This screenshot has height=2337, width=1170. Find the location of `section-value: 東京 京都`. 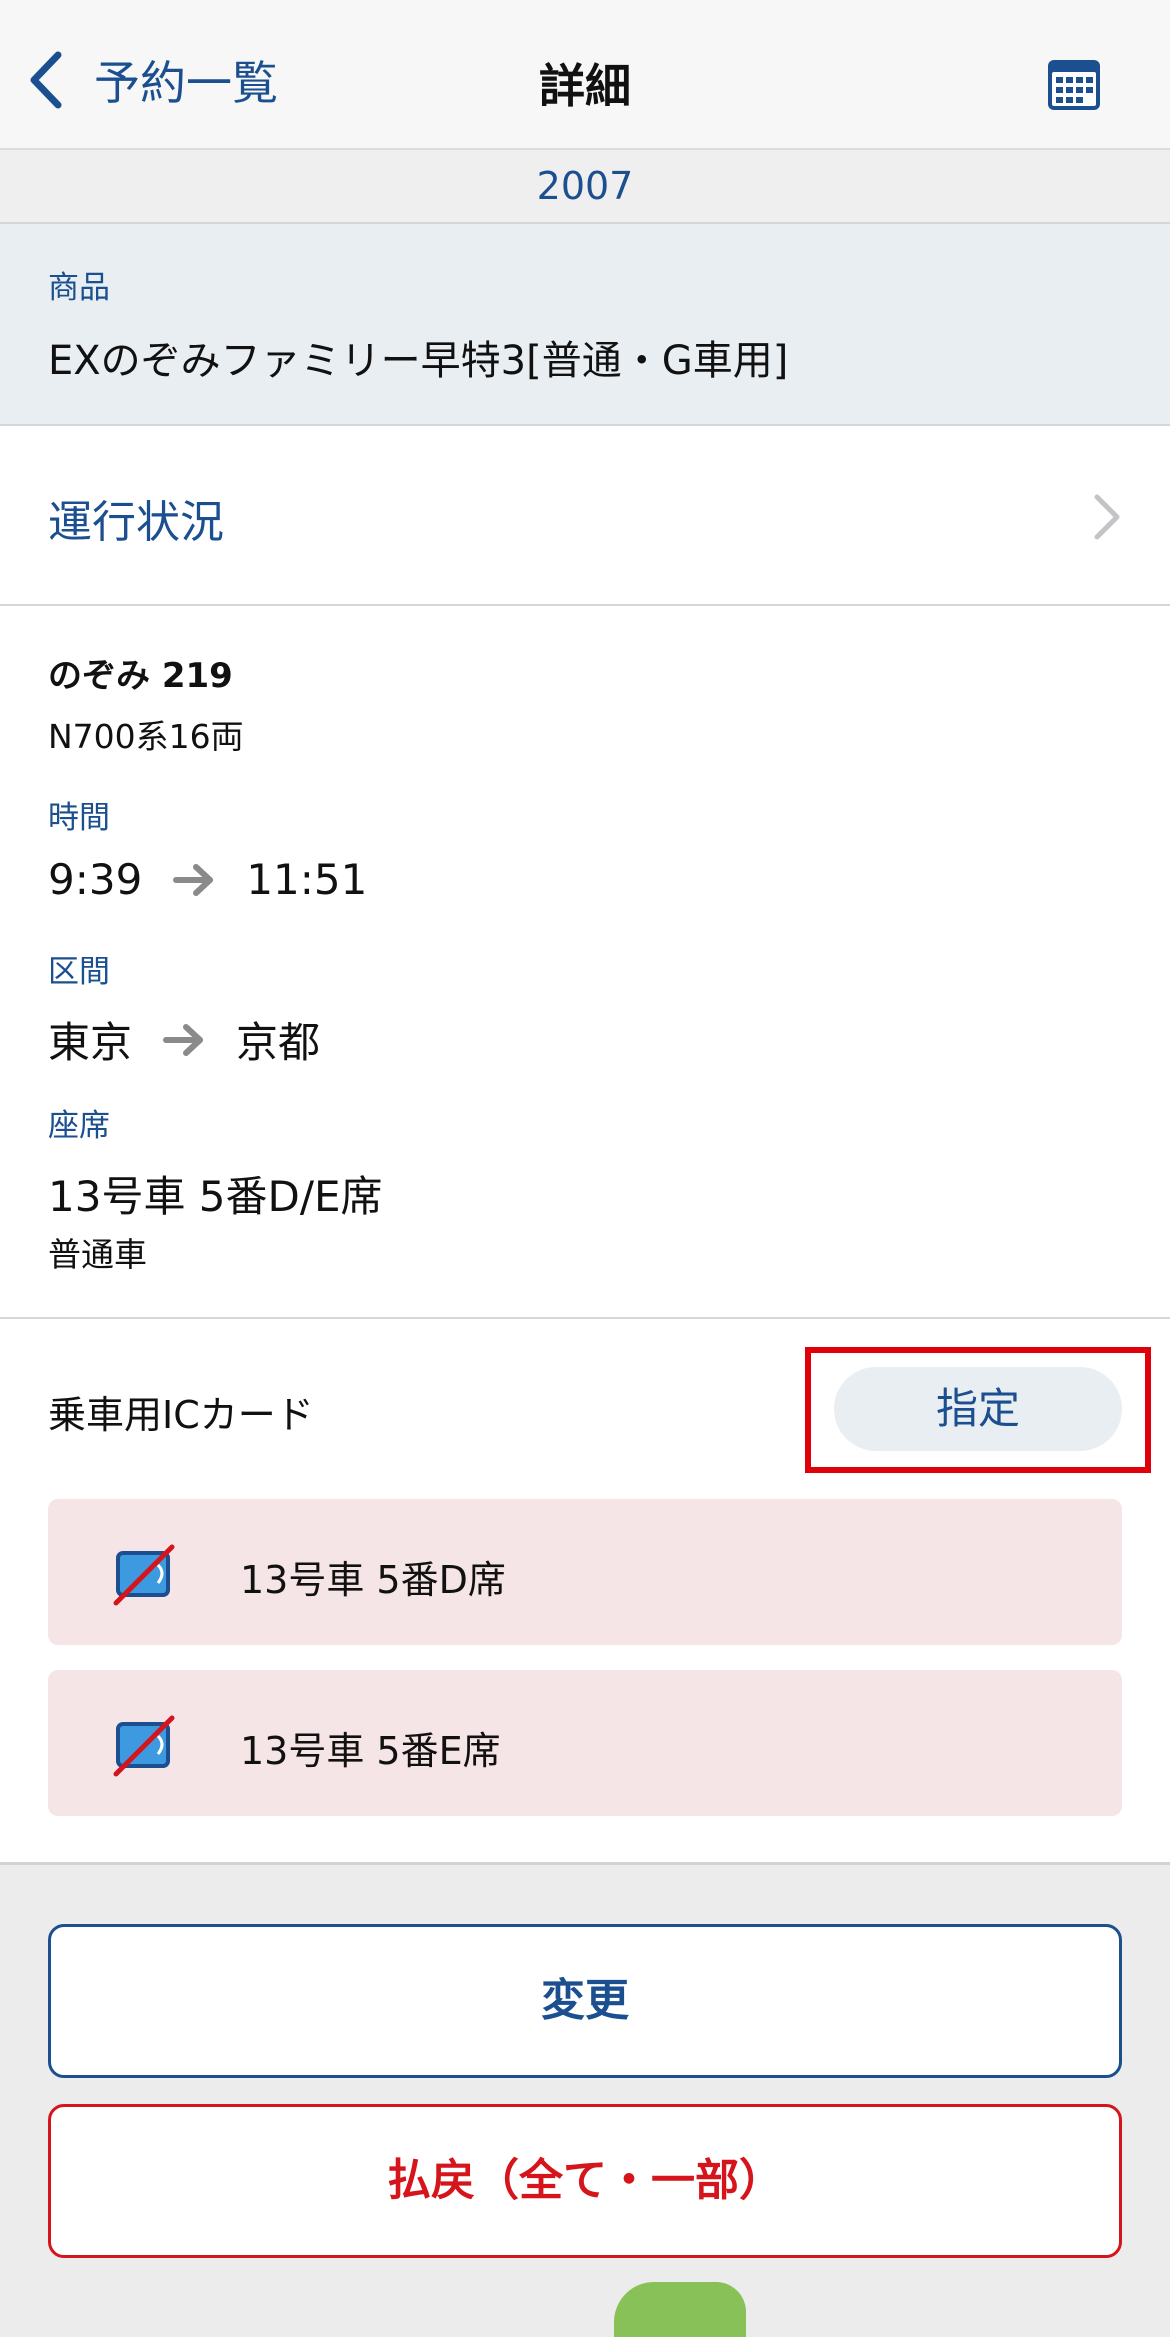

section-value: 東京 京都 is located at coordinates (184, 1039).